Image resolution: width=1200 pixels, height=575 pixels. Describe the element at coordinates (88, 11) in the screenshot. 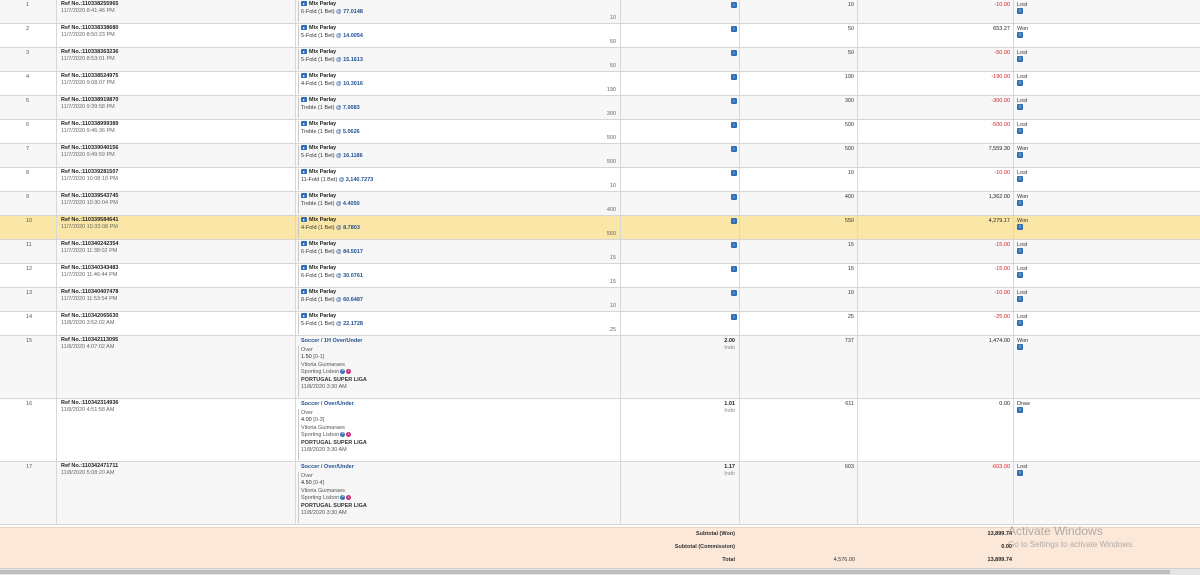

I see `bet-datetime: 11/7/2020 8:41:46 PM` at that location.